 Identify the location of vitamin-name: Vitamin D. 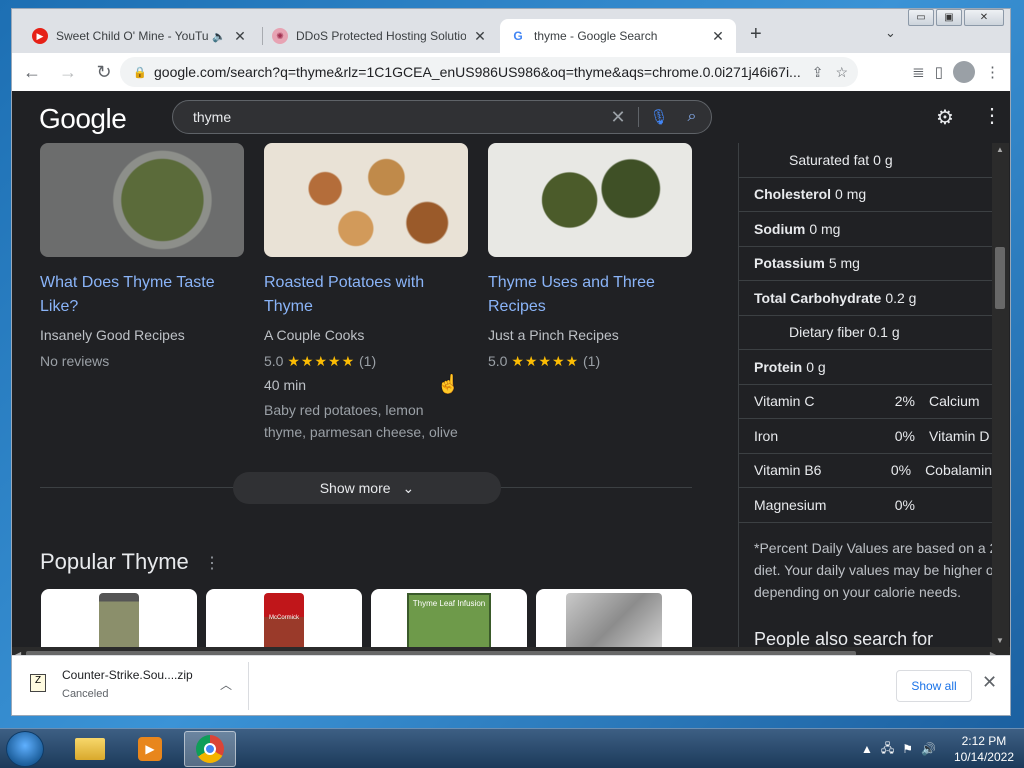
(959, 435).